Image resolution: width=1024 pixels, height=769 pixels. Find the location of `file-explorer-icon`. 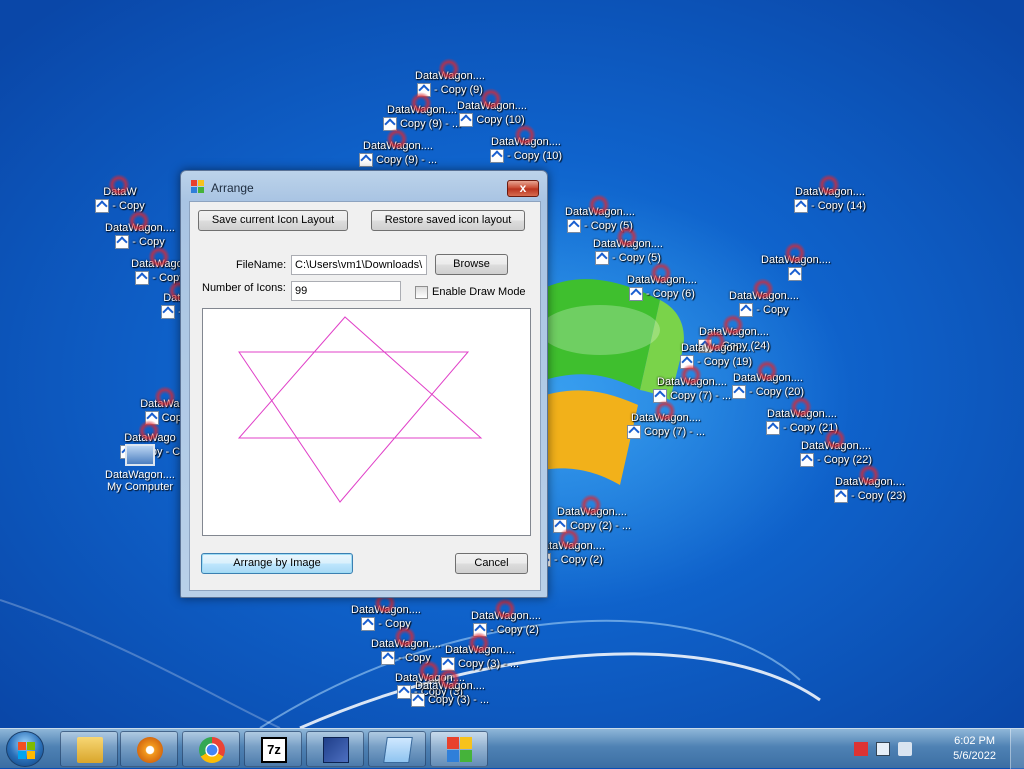

file-explorer-icon is located at coordinates (90, 750).